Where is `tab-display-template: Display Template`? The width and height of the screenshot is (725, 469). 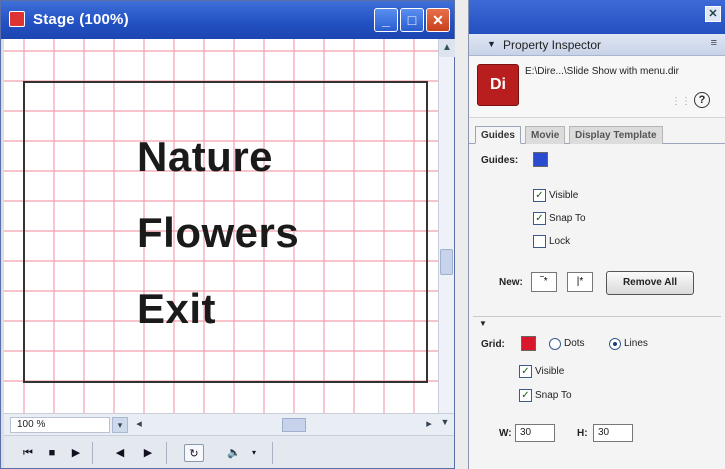
tab-display-template: Display Template is located at coordinates (616, 135).